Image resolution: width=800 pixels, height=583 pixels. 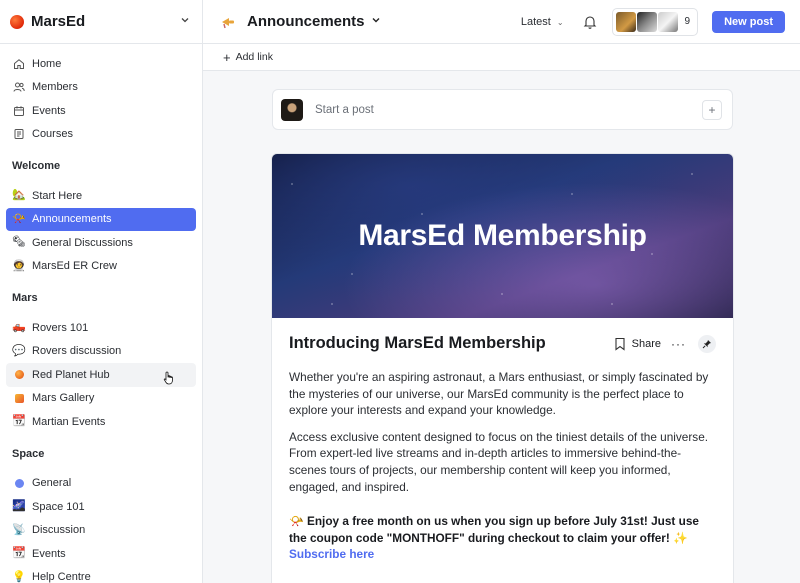 What do you see at coordinates (646, 344) in the screenshot?
I see `share-button: Share` at bounding box center [646, 344].